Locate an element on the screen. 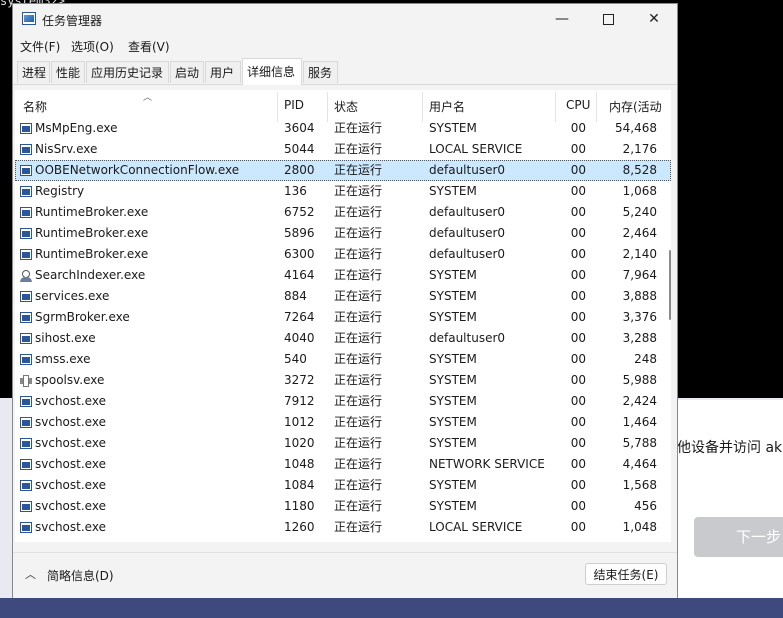 The width and height of the screenshot is (783, 618). column-header-cpu: CPU is located at coordinates (578, 105).